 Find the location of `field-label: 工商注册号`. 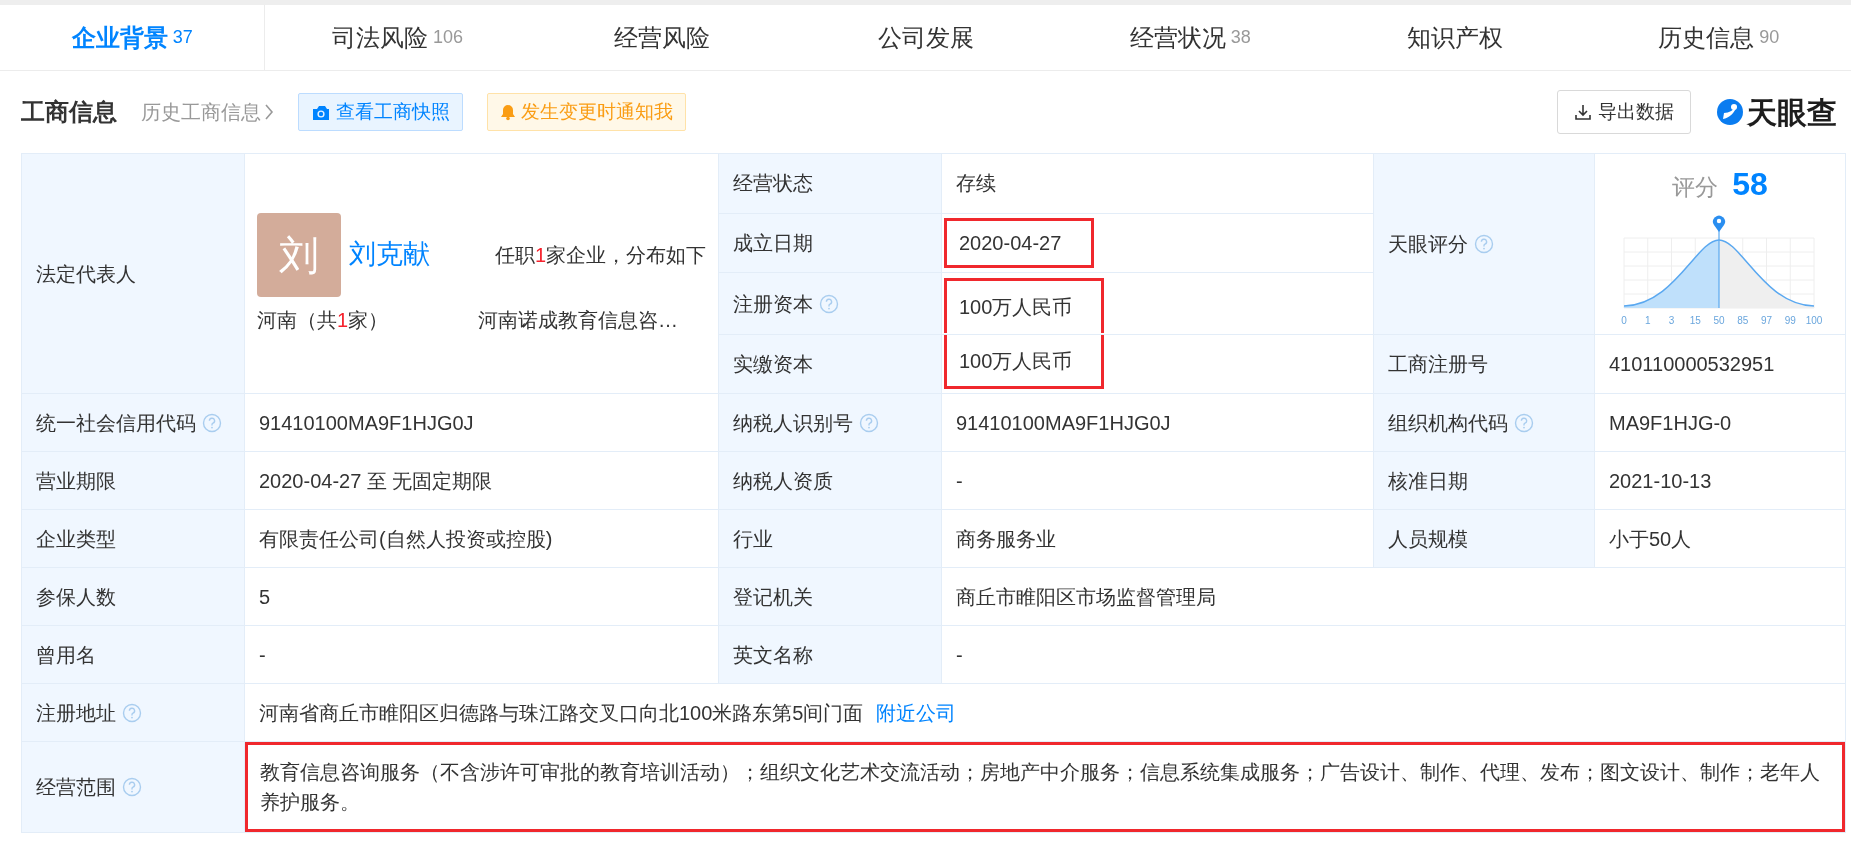

field-label: 工商注册号 is located at coordinates (1438, 364).